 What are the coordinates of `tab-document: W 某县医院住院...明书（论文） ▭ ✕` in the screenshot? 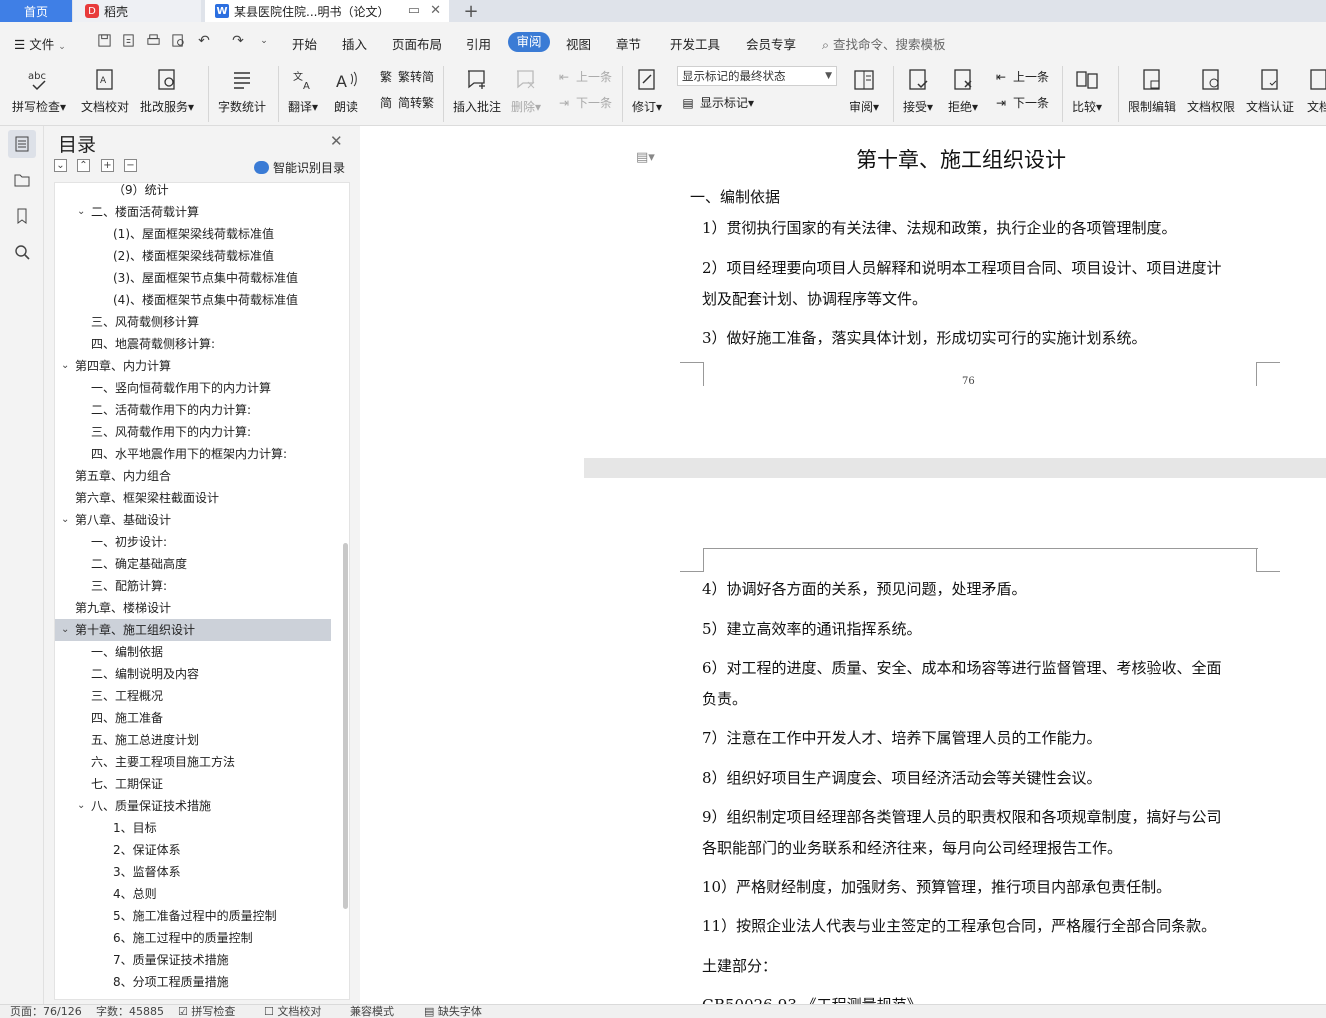 It's located at (327, 11).